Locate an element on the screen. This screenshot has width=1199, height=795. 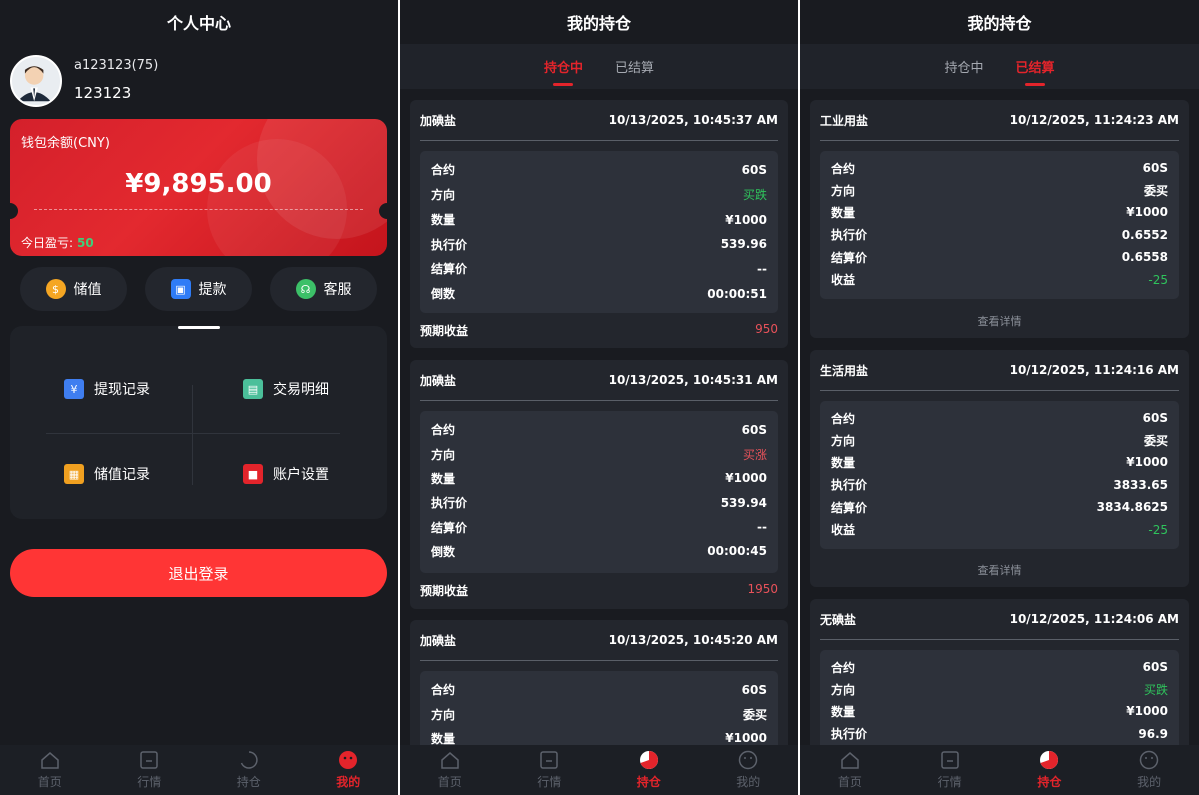
expected-profit: 1950 is located at coordinates (762, 589).